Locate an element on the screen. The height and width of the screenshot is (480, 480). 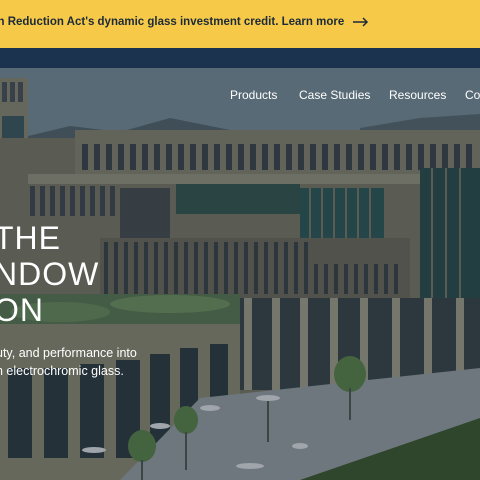
main-nav: Products Case Studies Resources Co is located at coordinates (240, 98).